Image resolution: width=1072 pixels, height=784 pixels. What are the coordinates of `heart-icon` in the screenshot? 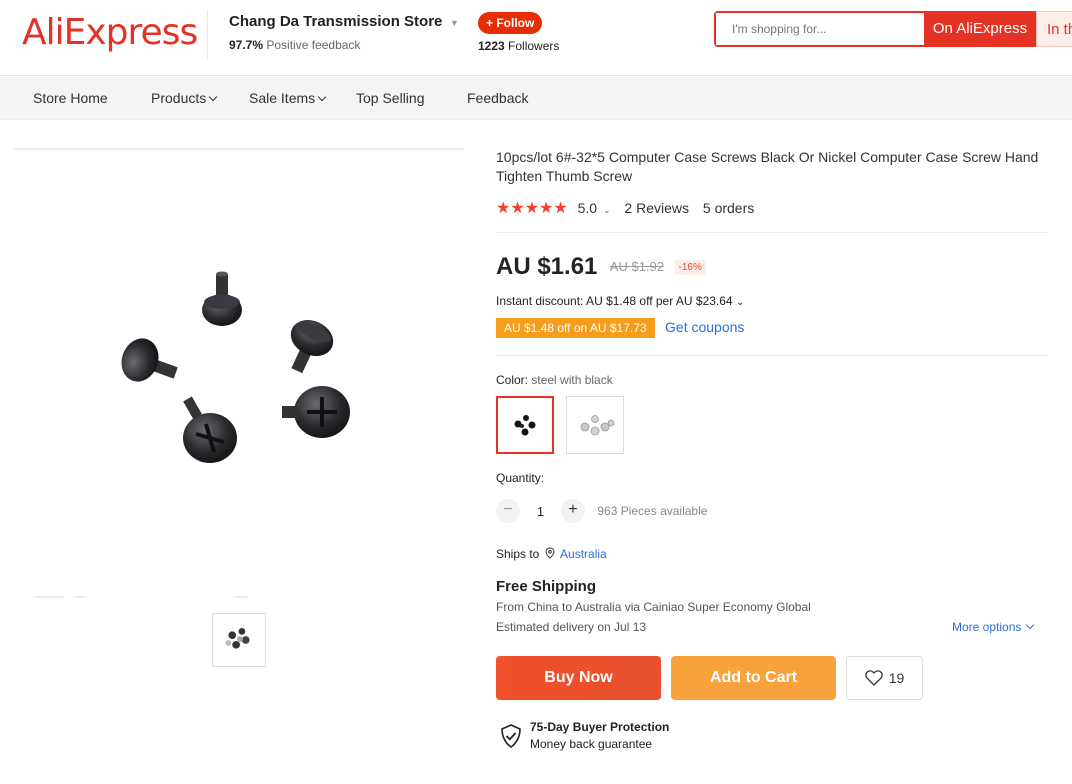 It's located at (873, 678).